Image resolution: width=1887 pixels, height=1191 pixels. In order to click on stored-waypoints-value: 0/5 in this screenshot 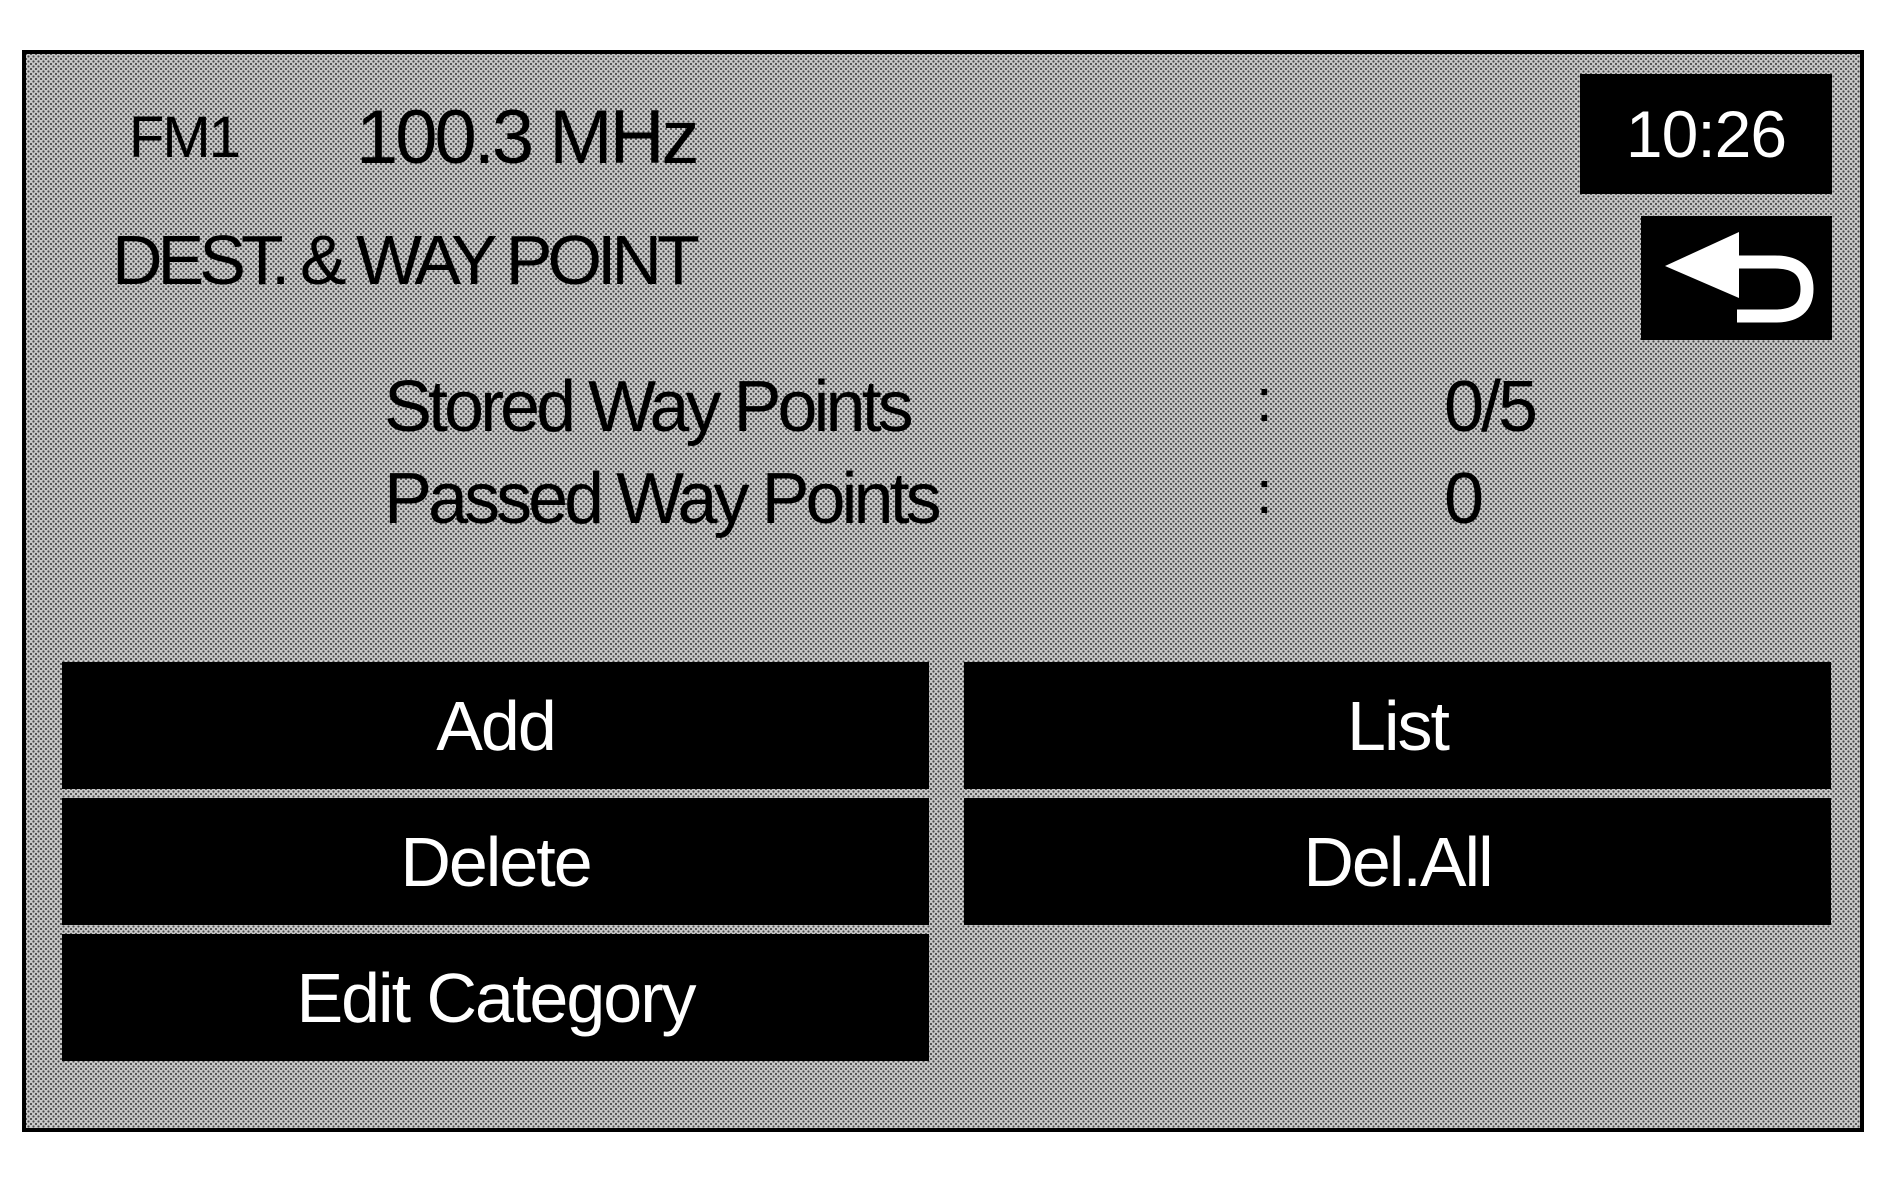, I will do `click(1491, 407)`.